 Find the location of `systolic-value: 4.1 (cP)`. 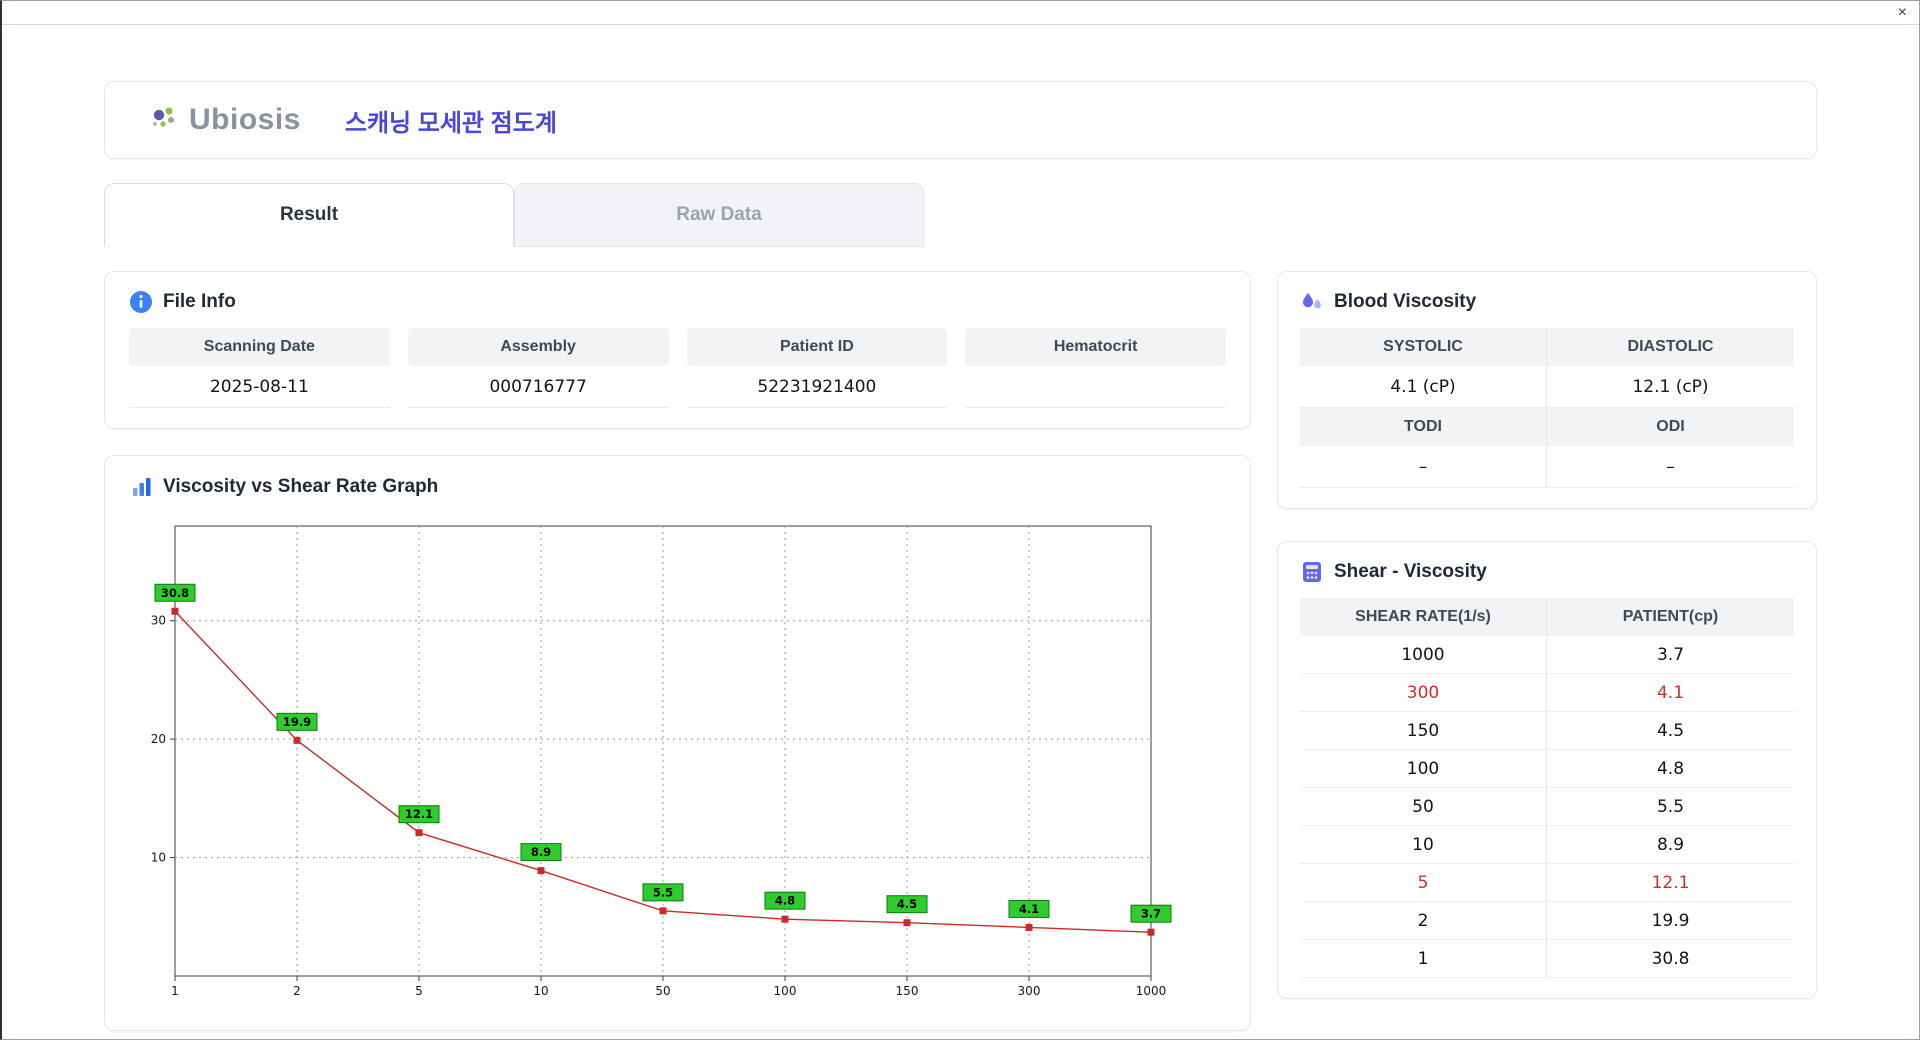

systolic-value: 4.1 (cP) is located at coordinates (1423, 387).